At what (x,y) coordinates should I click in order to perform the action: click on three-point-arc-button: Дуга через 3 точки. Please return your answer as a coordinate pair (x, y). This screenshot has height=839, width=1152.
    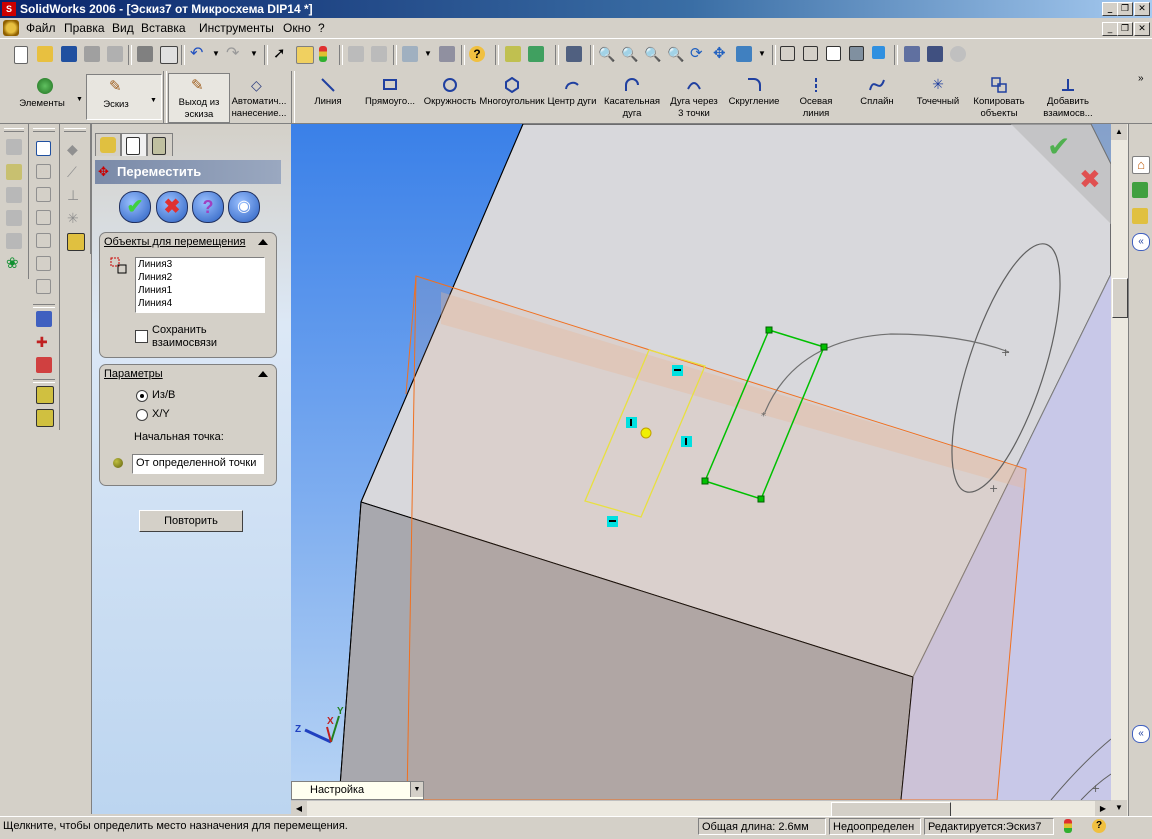
    Looking at the image, I should click on (694, 97).